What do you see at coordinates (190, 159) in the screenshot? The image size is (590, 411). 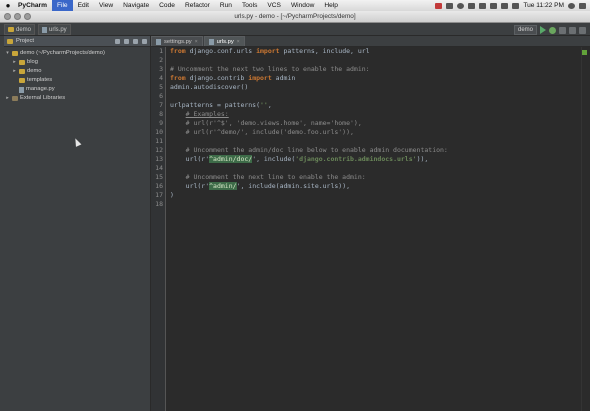 I see `code-token: url(r'` at bounding box center [190, 159].